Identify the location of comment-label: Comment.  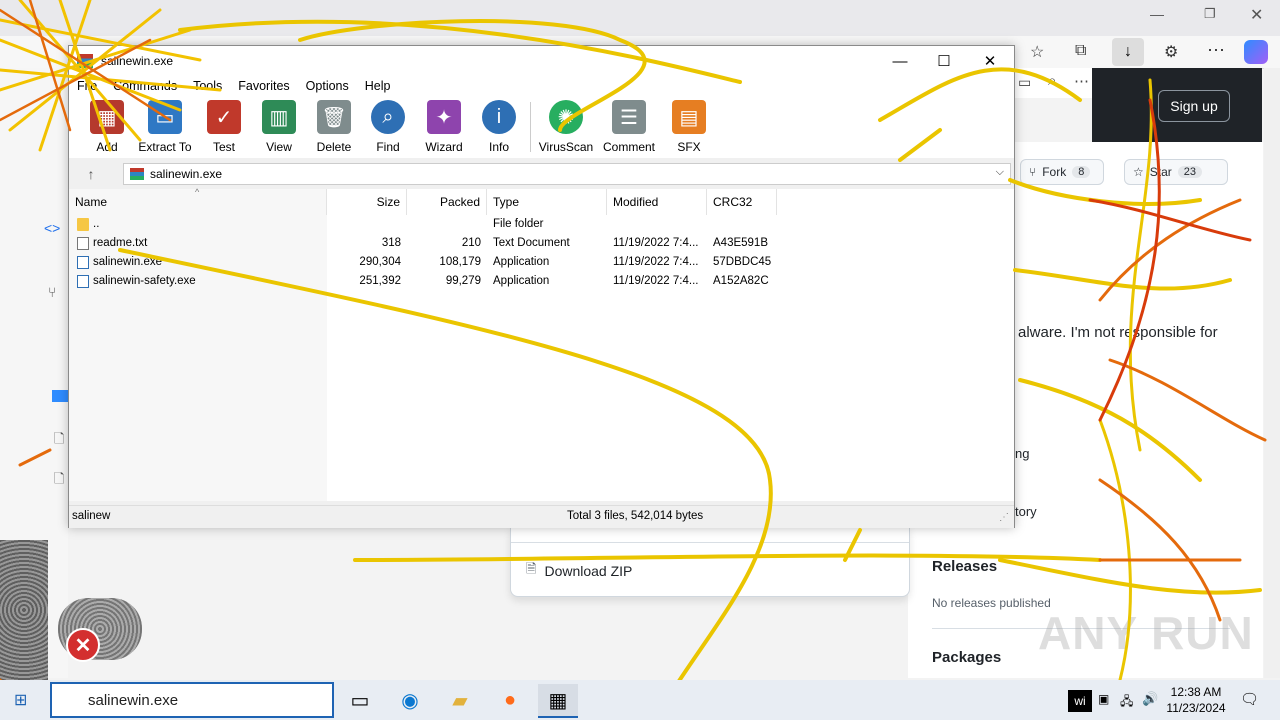
(628, 147).